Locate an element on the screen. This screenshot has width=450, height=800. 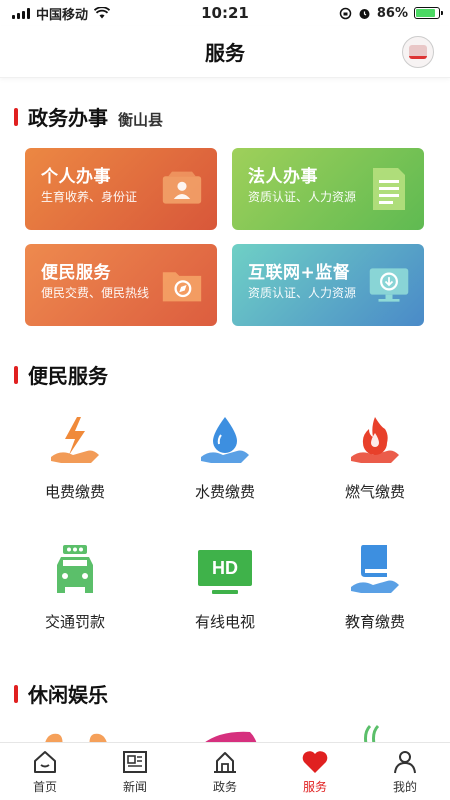
gas-flame-icon is located at coordinates (375, 441).